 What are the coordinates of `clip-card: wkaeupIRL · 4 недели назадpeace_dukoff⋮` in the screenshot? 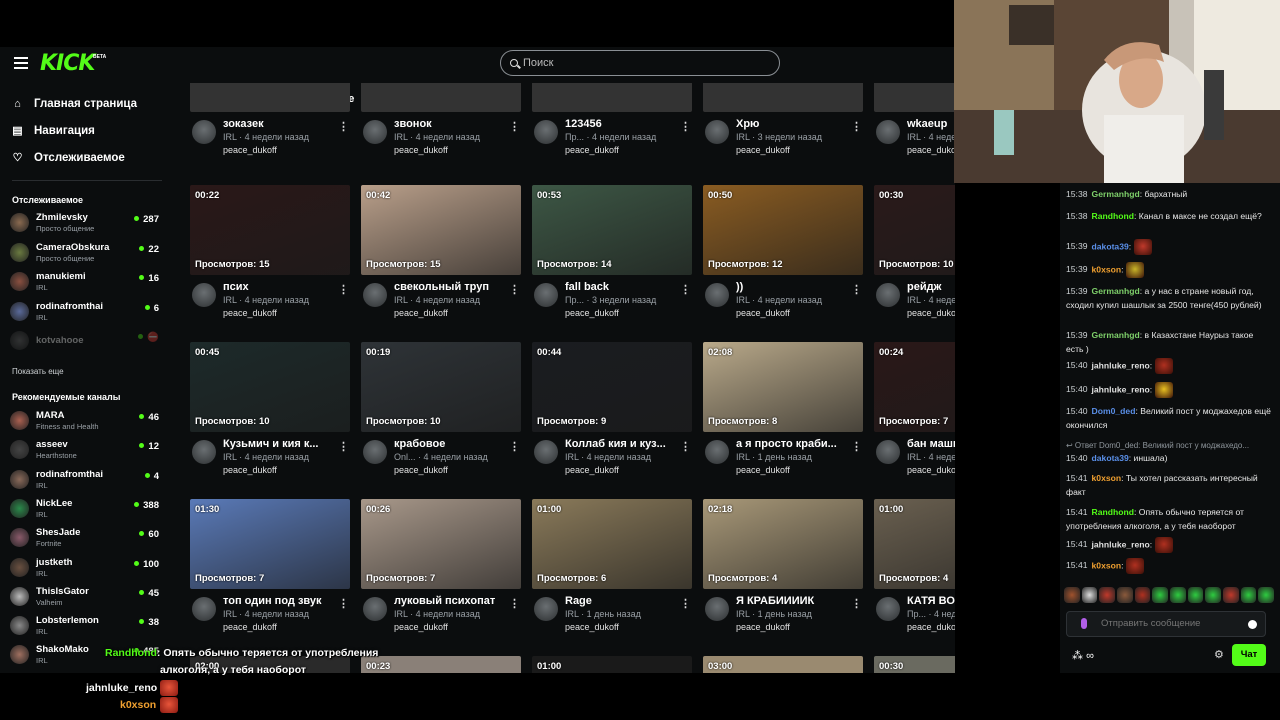 It's located at (914, 122).